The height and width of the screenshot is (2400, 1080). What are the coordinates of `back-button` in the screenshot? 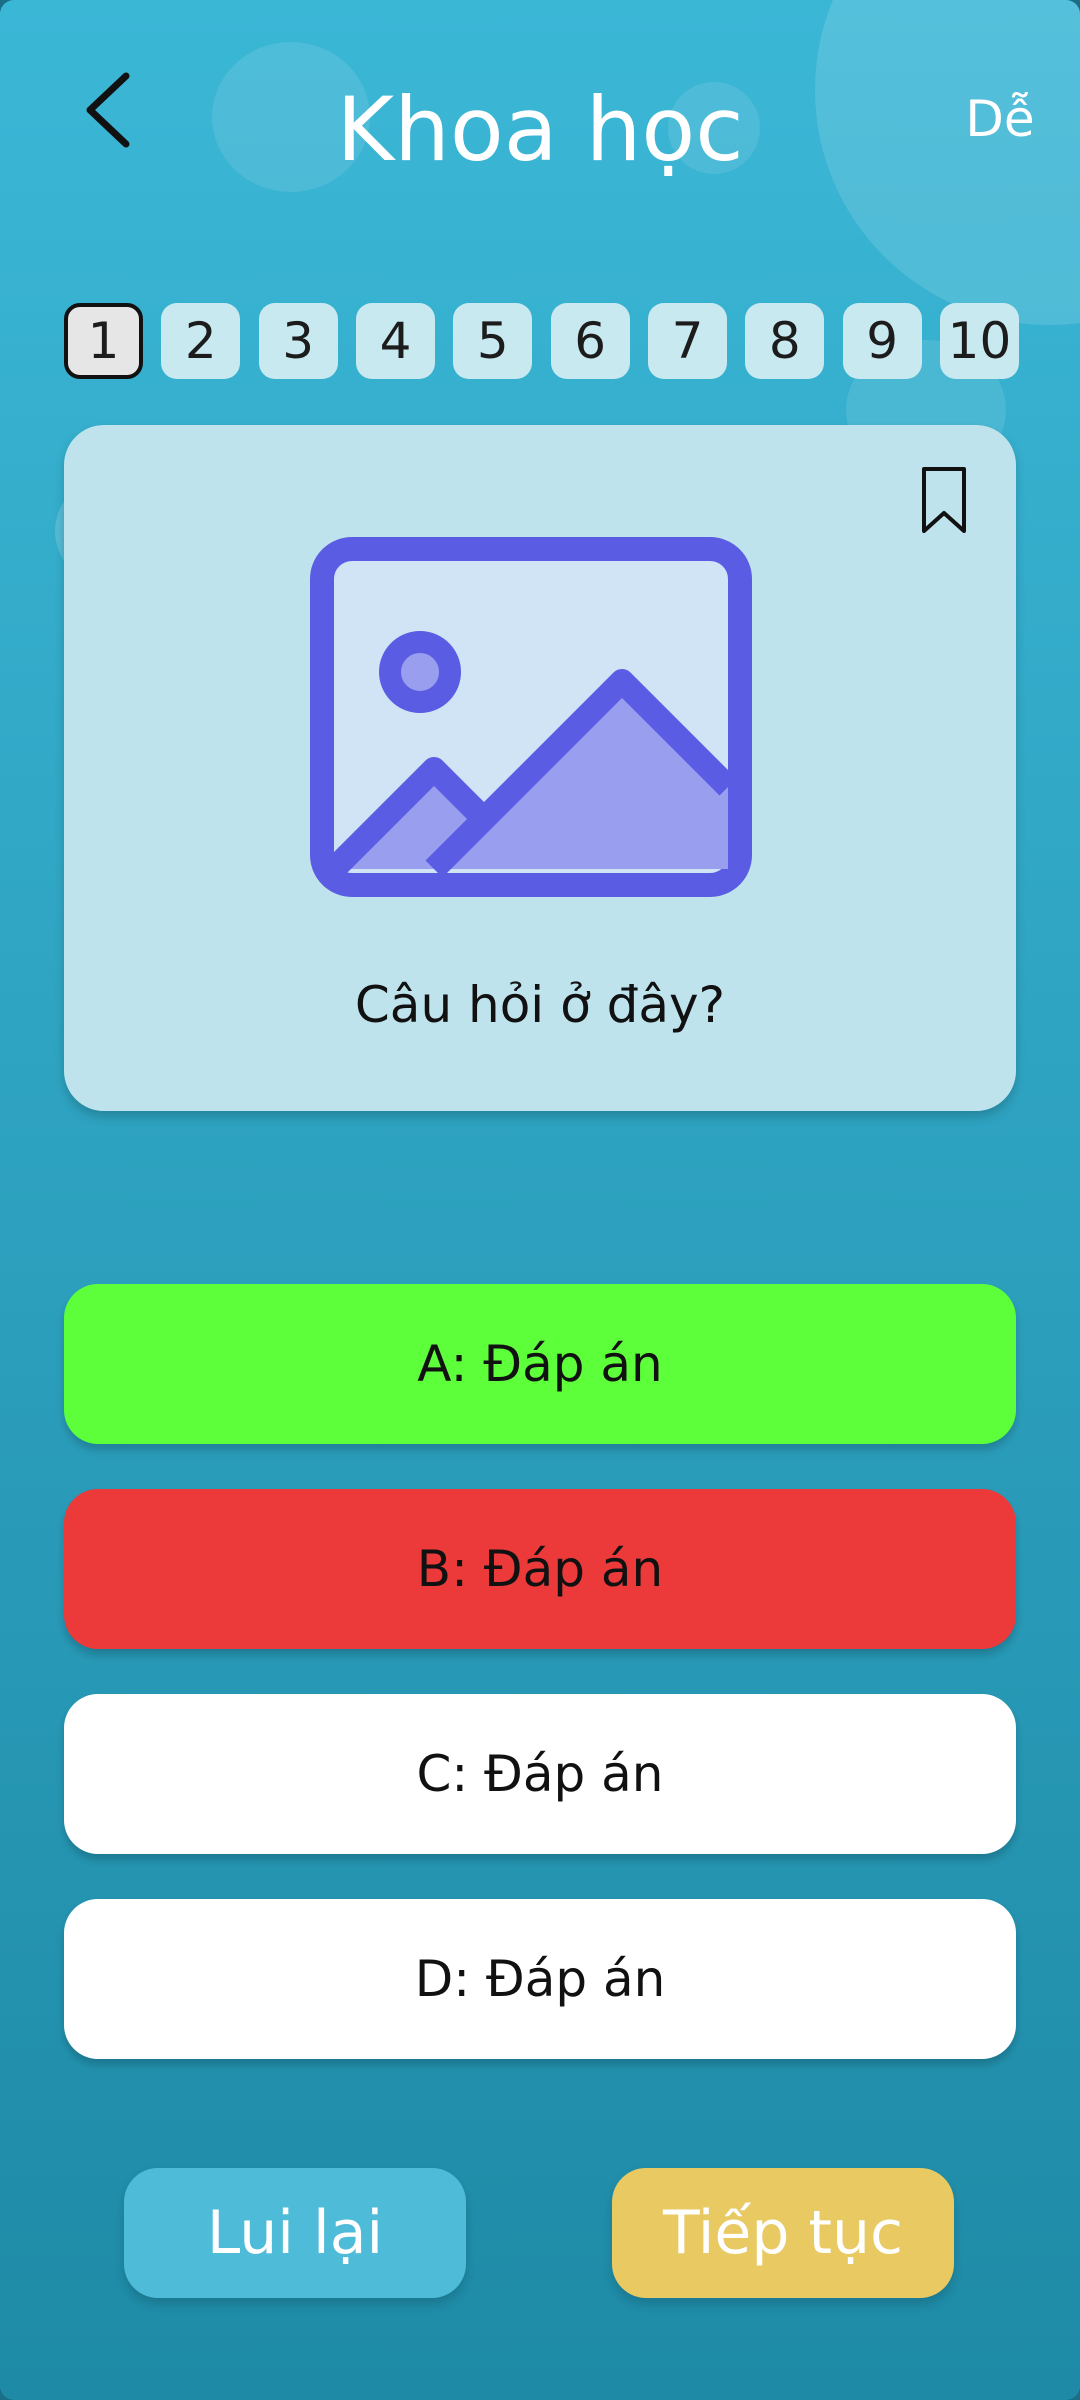 It's located at (108, 110).